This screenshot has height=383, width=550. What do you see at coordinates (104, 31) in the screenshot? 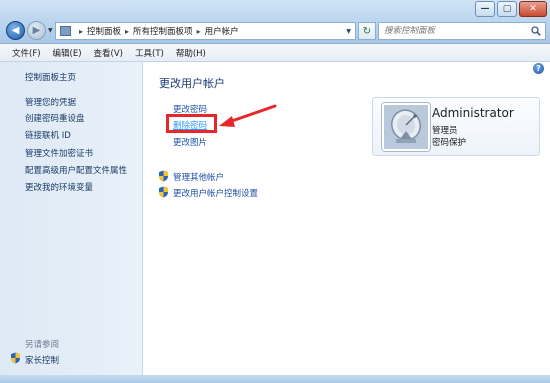
I see `breadcrumb-control-panel: 控制面板` at bounding box center [104, 31].